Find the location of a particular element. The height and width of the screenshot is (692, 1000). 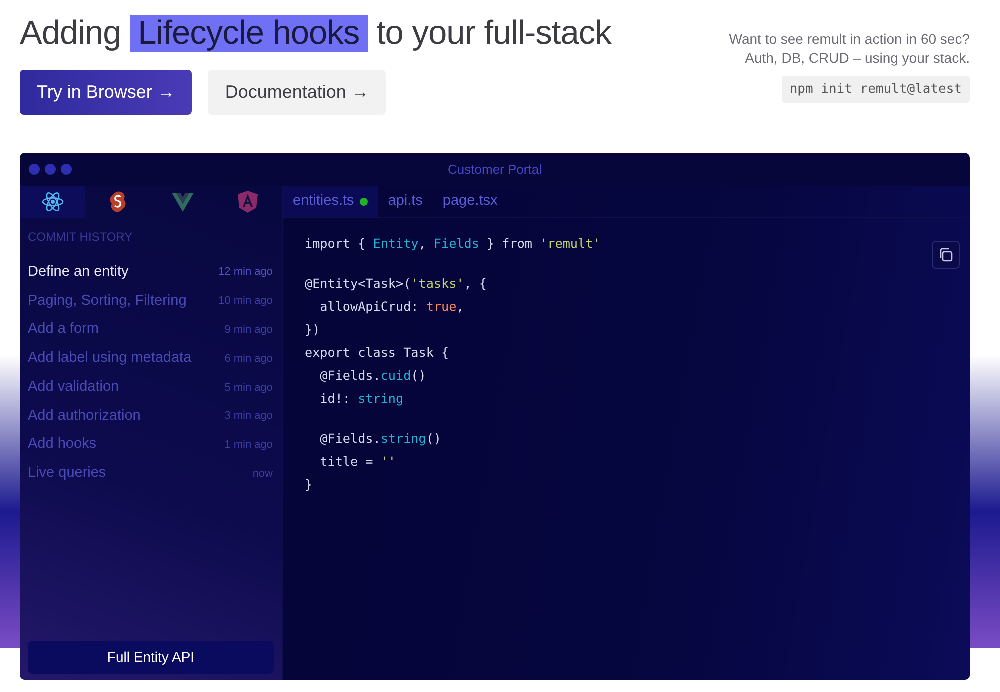

commit-time: 1 min ago is located at coordinates (248, 446).